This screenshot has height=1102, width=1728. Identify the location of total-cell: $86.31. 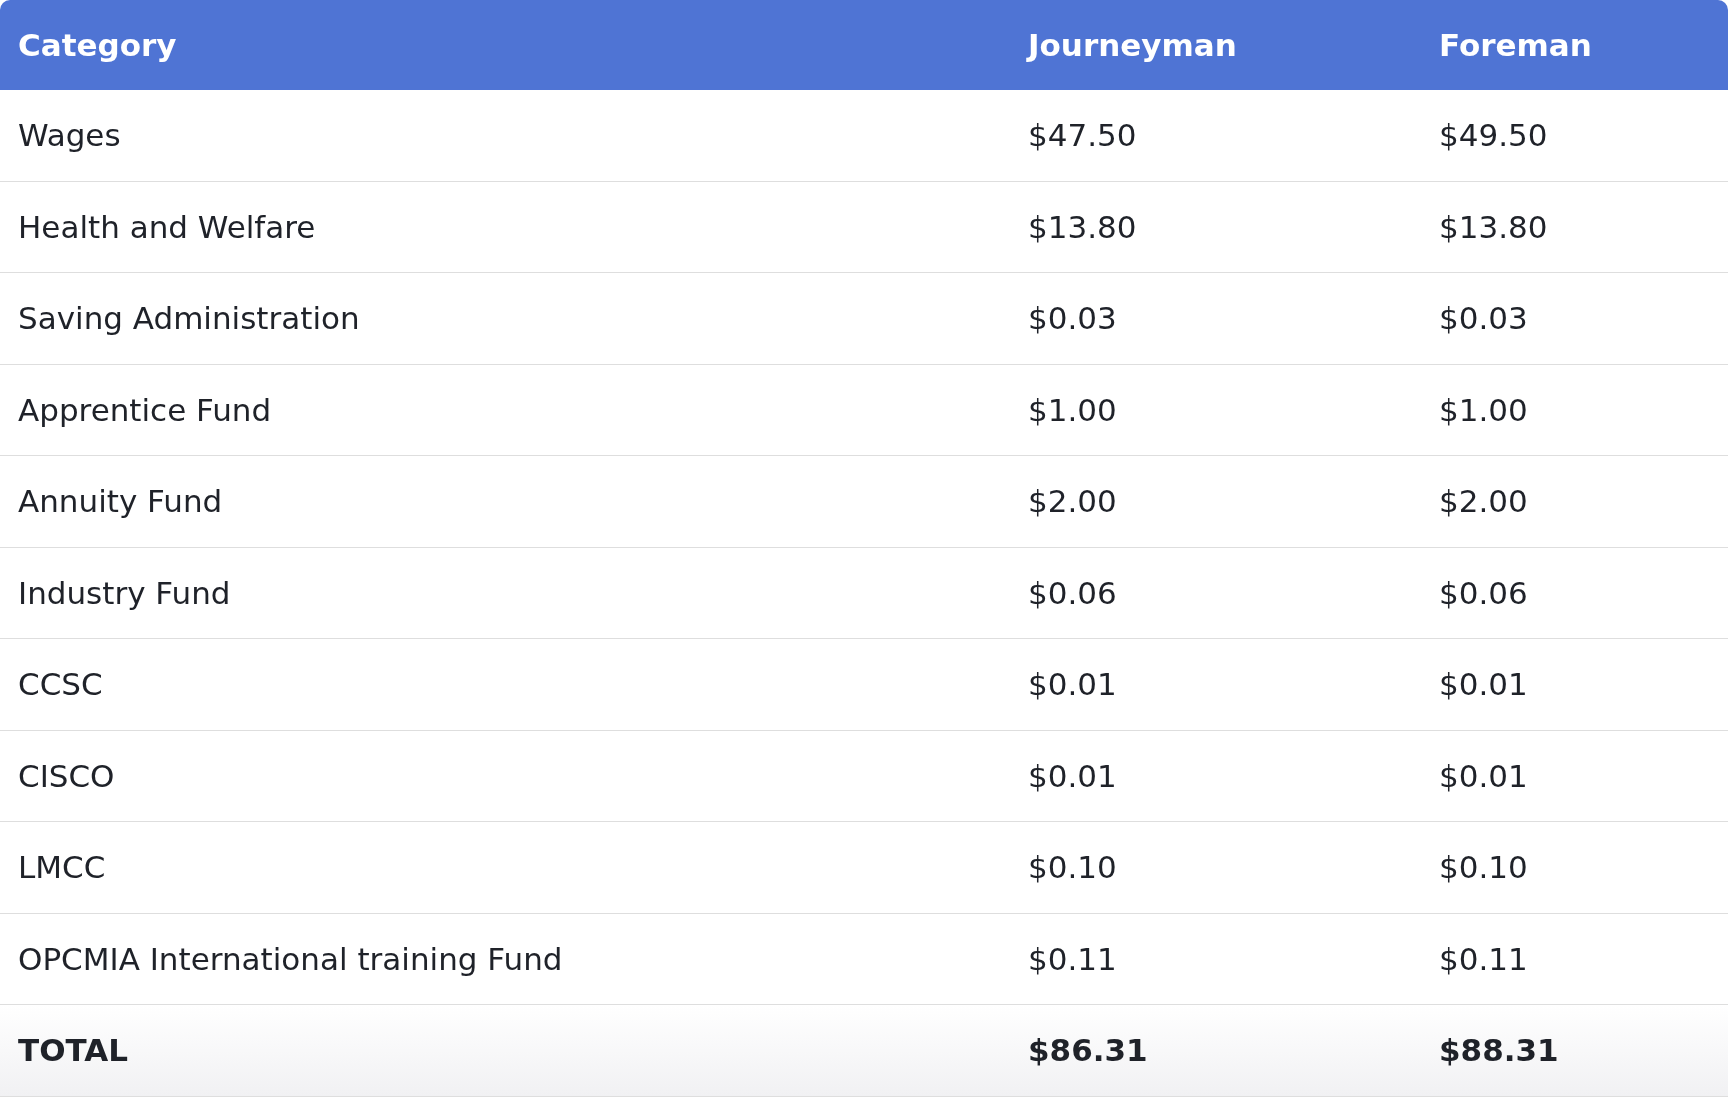
(1088, 1050).